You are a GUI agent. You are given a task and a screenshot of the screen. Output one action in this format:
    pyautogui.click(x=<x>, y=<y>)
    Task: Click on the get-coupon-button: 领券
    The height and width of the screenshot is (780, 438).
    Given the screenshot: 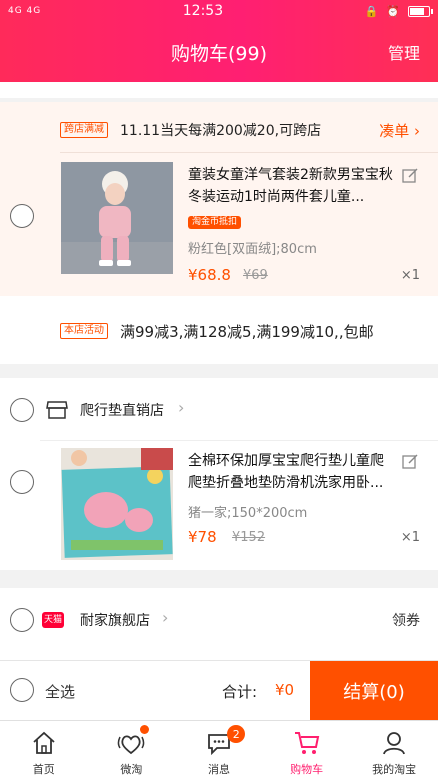 What is the action you would take?
    pyautogui.click(x=406, y=620)
    